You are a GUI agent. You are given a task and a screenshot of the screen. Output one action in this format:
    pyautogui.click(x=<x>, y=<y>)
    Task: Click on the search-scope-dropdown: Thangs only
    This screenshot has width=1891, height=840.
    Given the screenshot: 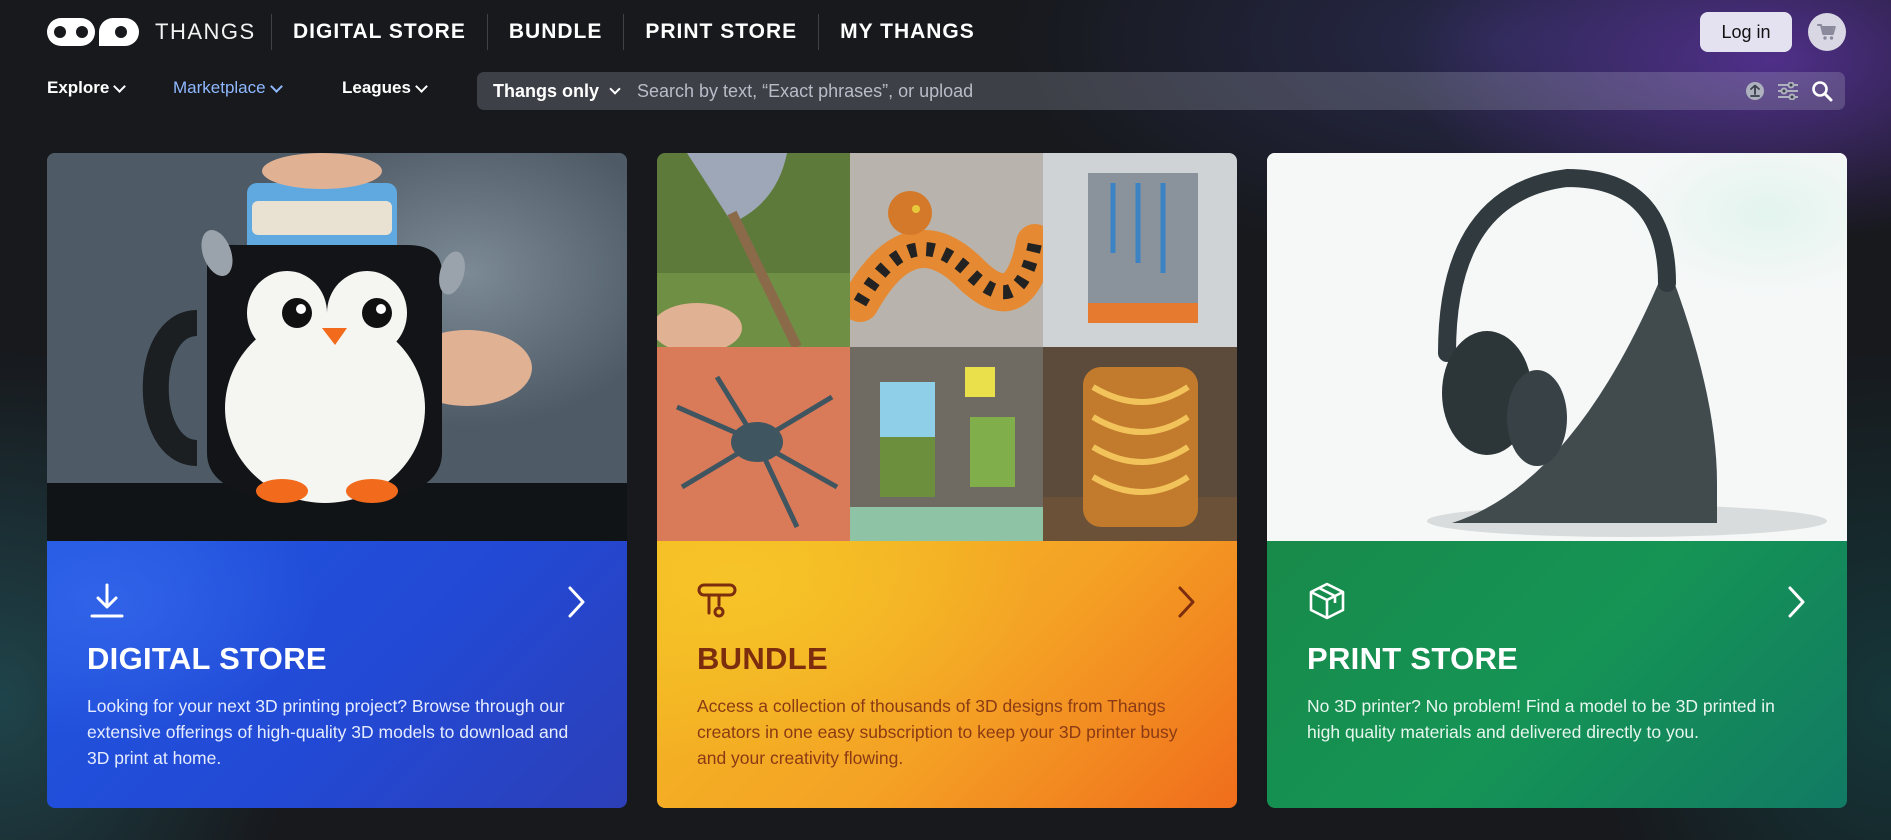 What is the action you would take?
    pyautogui.click(x=549, y=91)
    